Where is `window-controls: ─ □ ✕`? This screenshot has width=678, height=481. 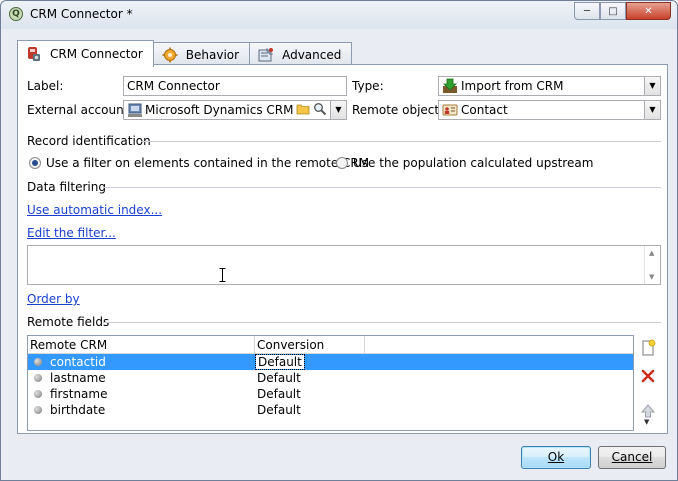
window-controls: ─ □ ✕ is located at coordinates (622, 11).